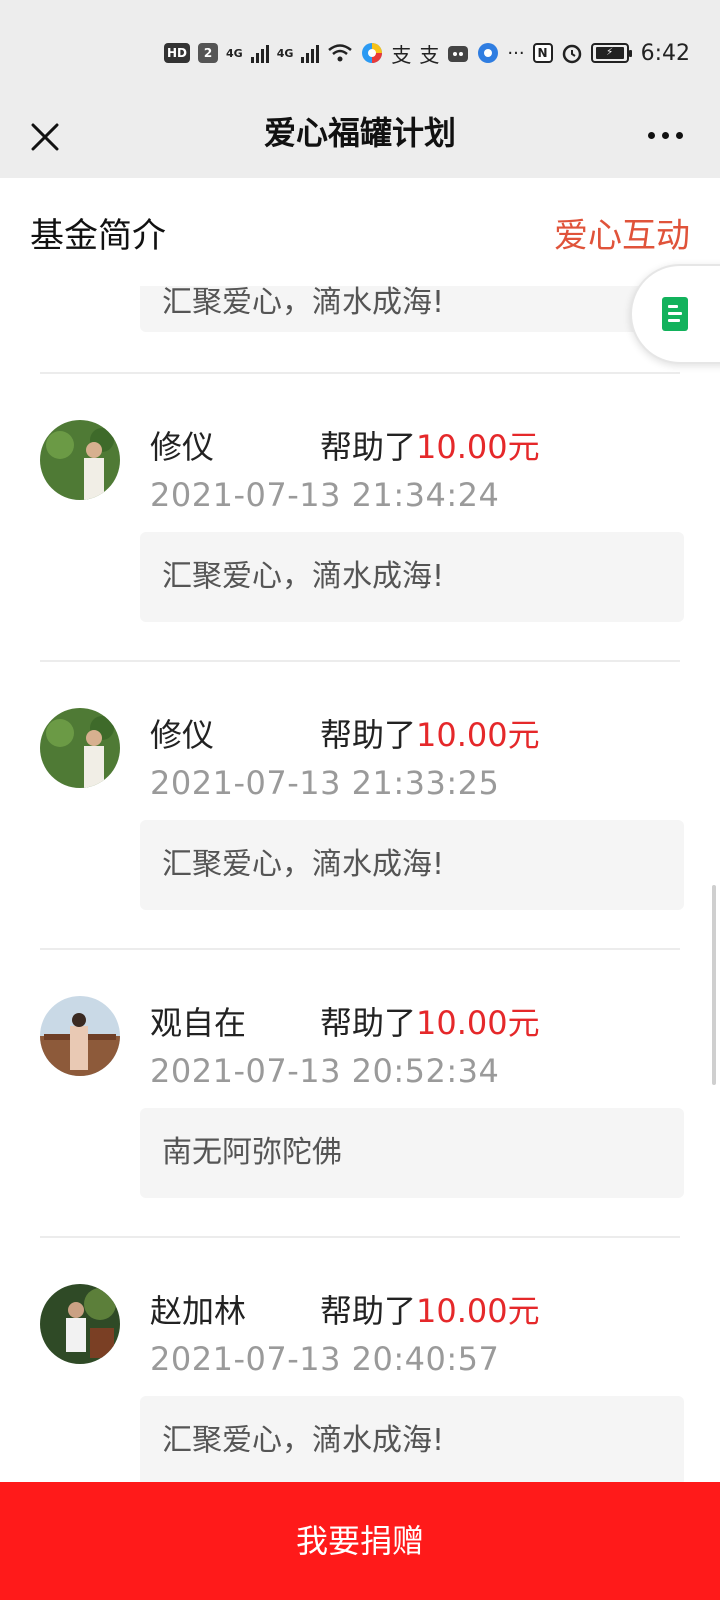 This screenshot has width=720, height=1600. What do you see at coordinates (372, 53) in the screenshot?
I see `colorful-app-icon` at bounding box center [372, 53].